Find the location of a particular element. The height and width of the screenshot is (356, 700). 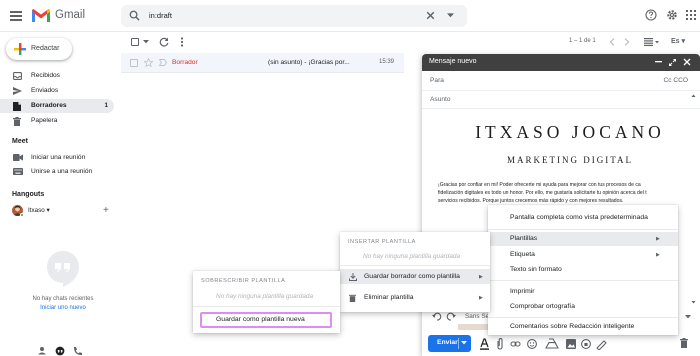

hangouts-section-title: Hangouts is located at coordinates (28, 194).